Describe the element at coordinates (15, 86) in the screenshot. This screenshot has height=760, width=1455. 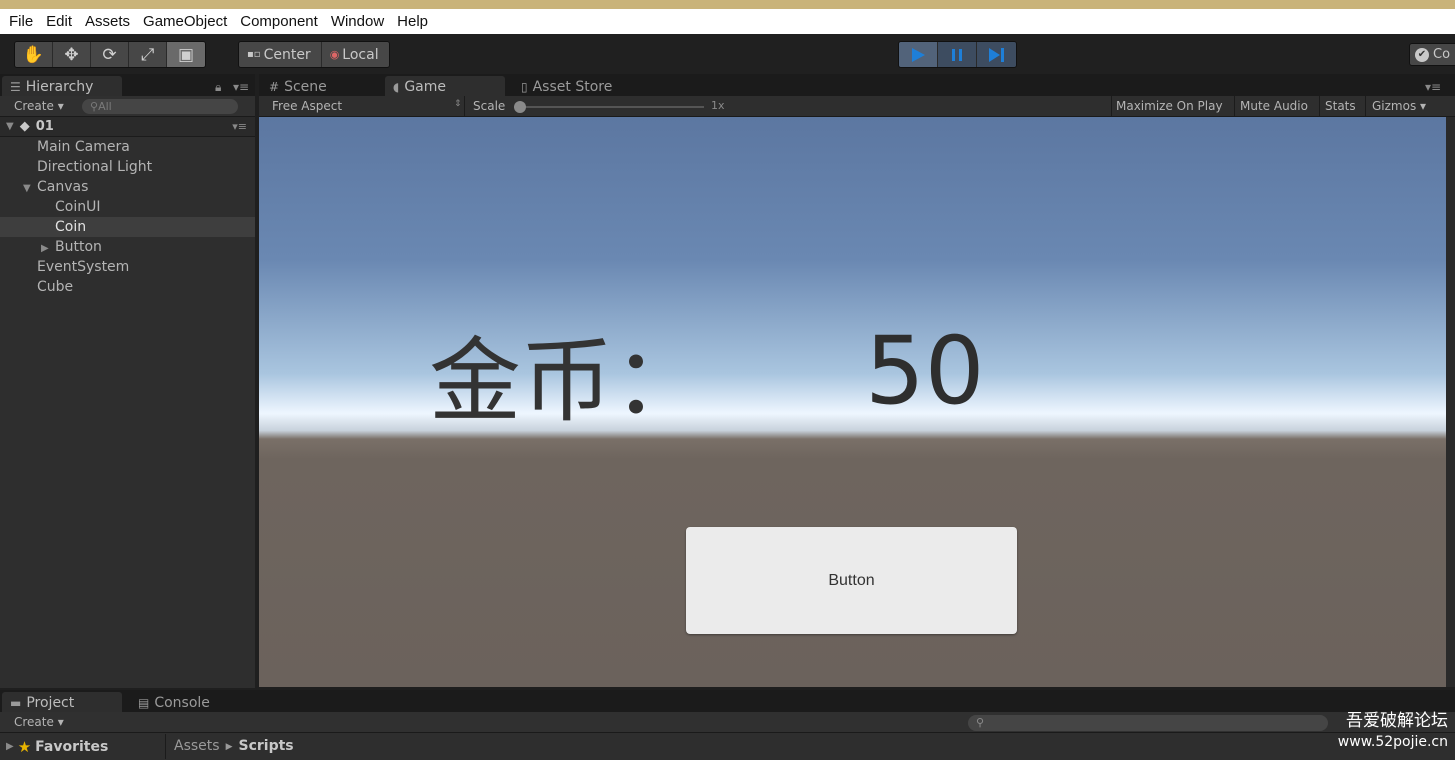
I see `list-icon: ☰` at that location.